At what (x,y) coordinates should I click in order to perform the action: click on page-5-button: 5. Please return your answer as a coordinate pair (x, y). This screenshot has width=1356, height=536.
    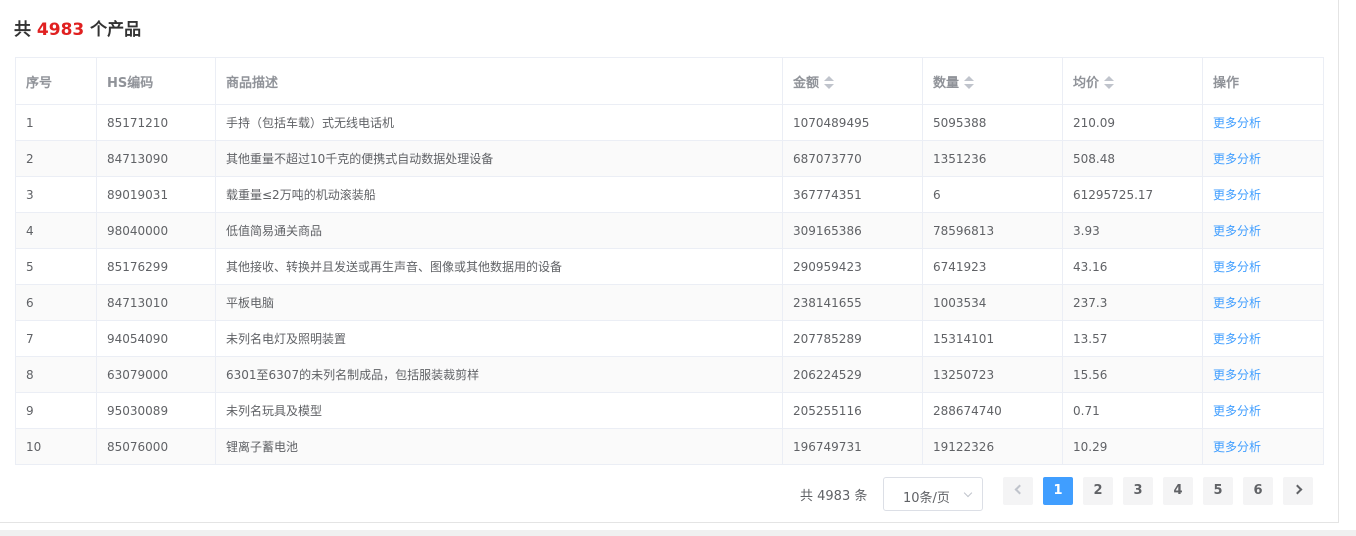
    Looking at the image, I should click on (1218, 491).